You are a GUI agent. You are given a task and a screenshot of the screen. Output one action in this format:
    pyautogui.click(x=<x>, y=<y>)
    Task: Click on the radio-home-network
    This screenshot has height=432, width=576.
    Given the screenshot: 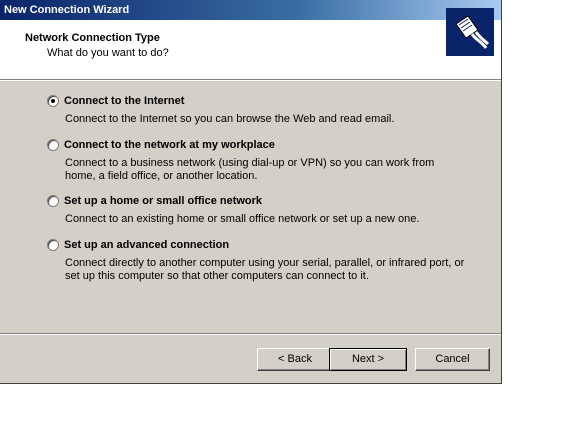 What is the action you would take?
    pyautogui.click(x=53, y=201)
    